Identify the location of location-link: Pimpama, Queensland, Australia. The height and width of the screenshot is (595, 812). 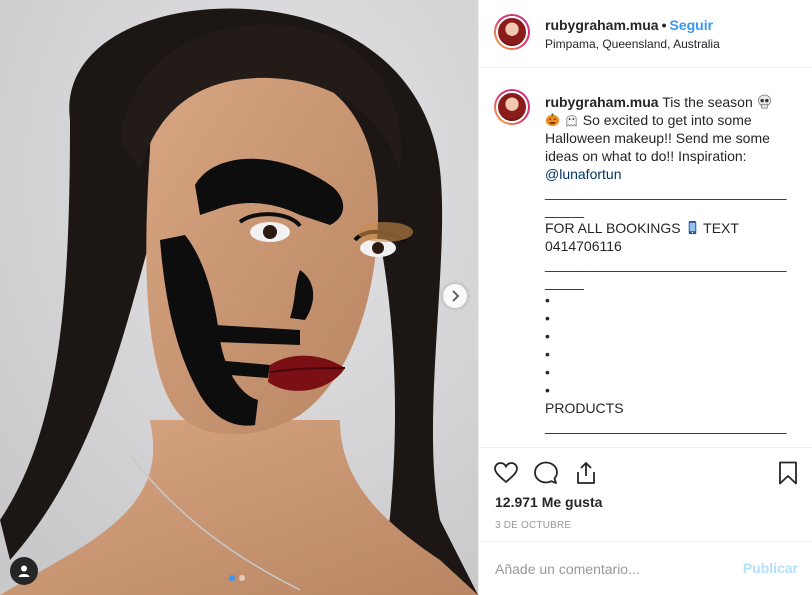
(632, 44).